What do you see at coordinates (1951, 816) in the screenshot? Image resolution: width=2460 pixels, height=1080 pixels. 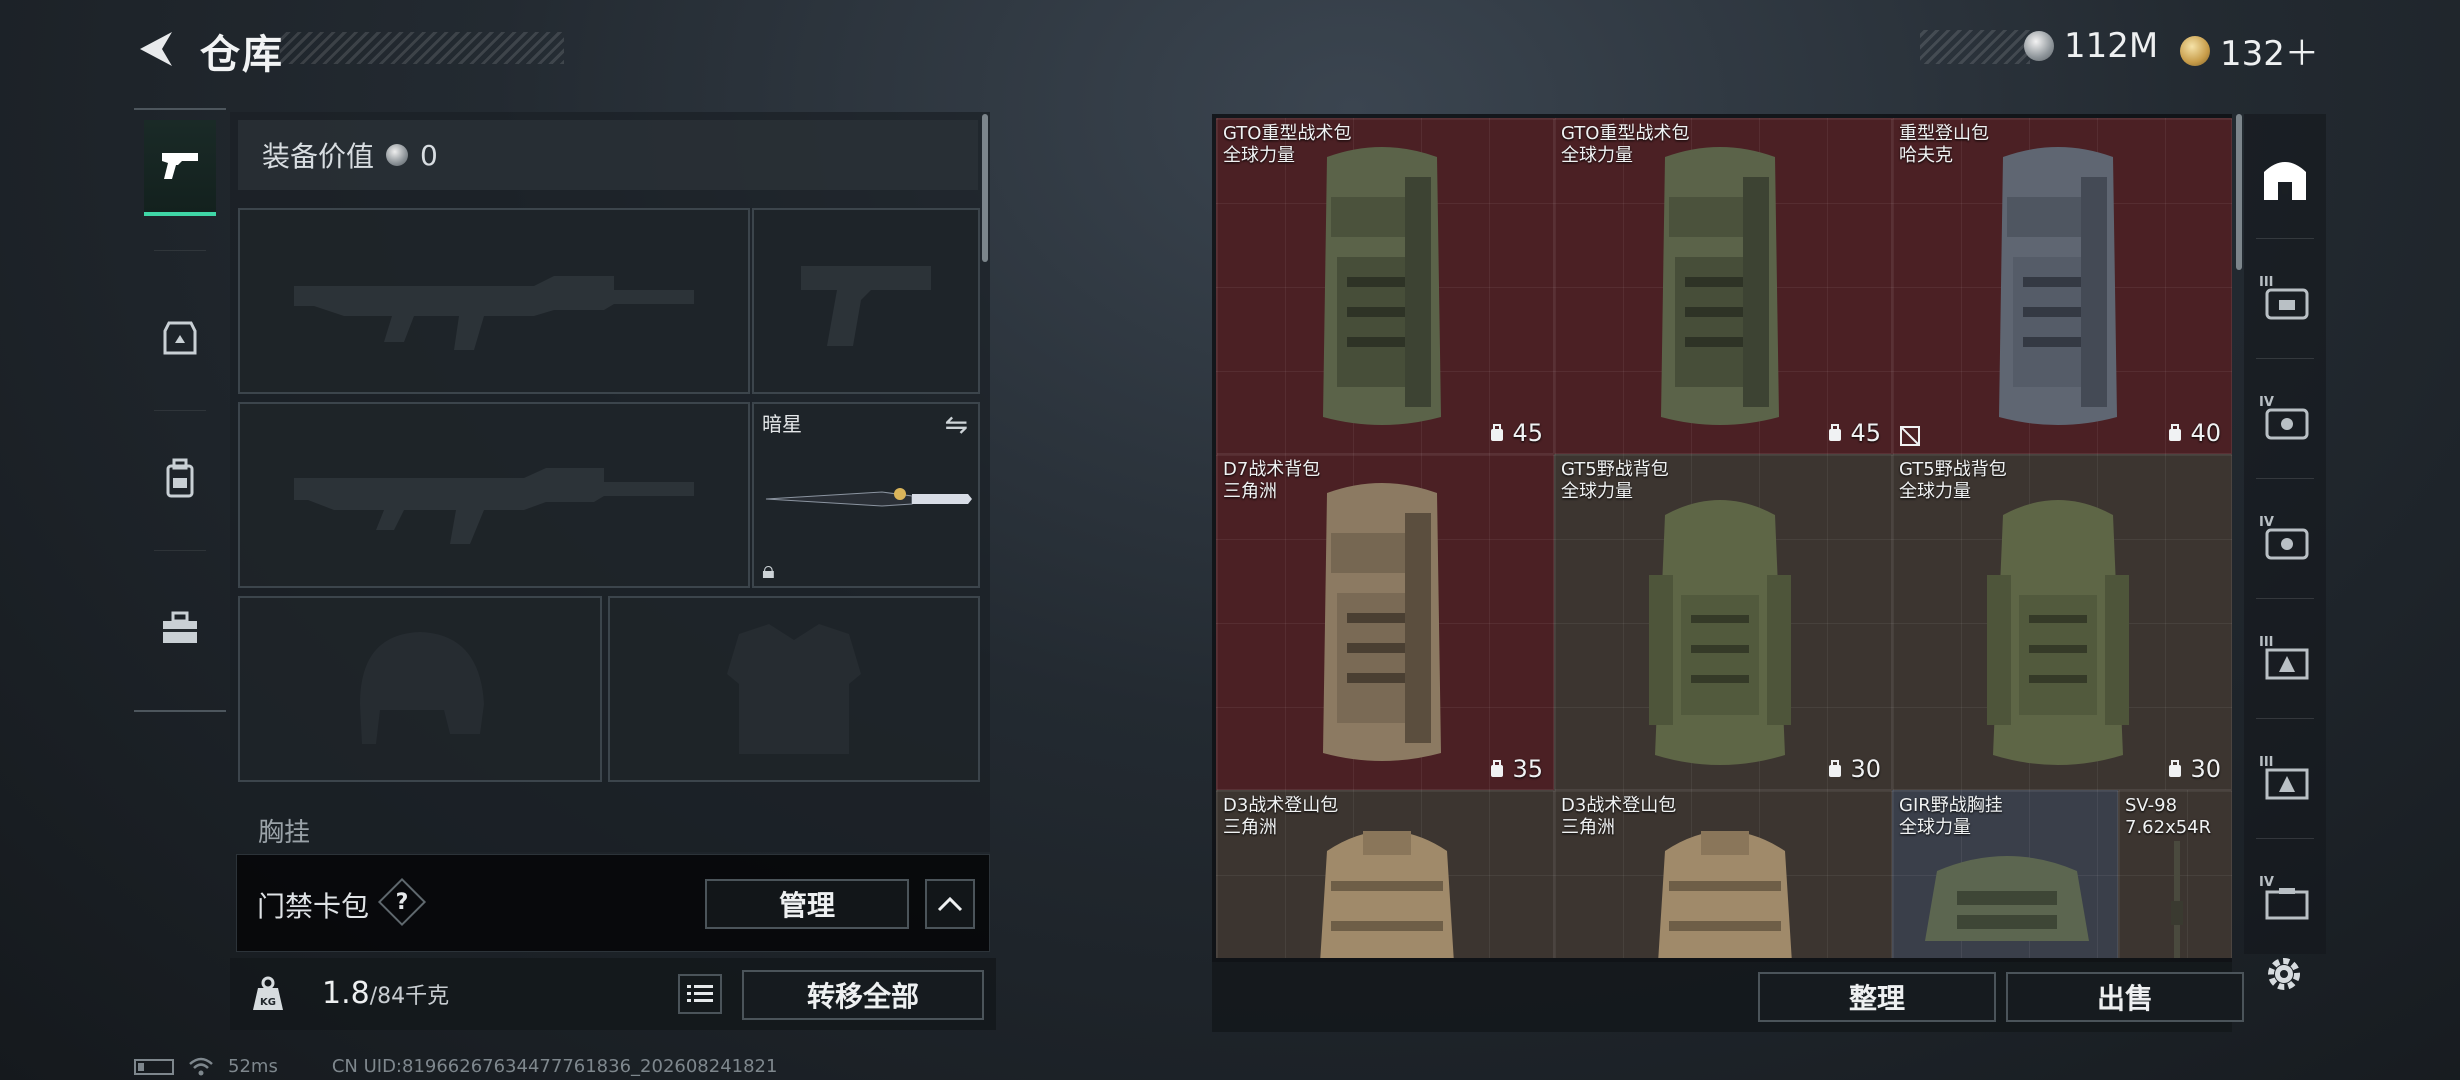 I see `item-label: GIR野战胸挂 全球力量` at bounding box center [1951, 816].